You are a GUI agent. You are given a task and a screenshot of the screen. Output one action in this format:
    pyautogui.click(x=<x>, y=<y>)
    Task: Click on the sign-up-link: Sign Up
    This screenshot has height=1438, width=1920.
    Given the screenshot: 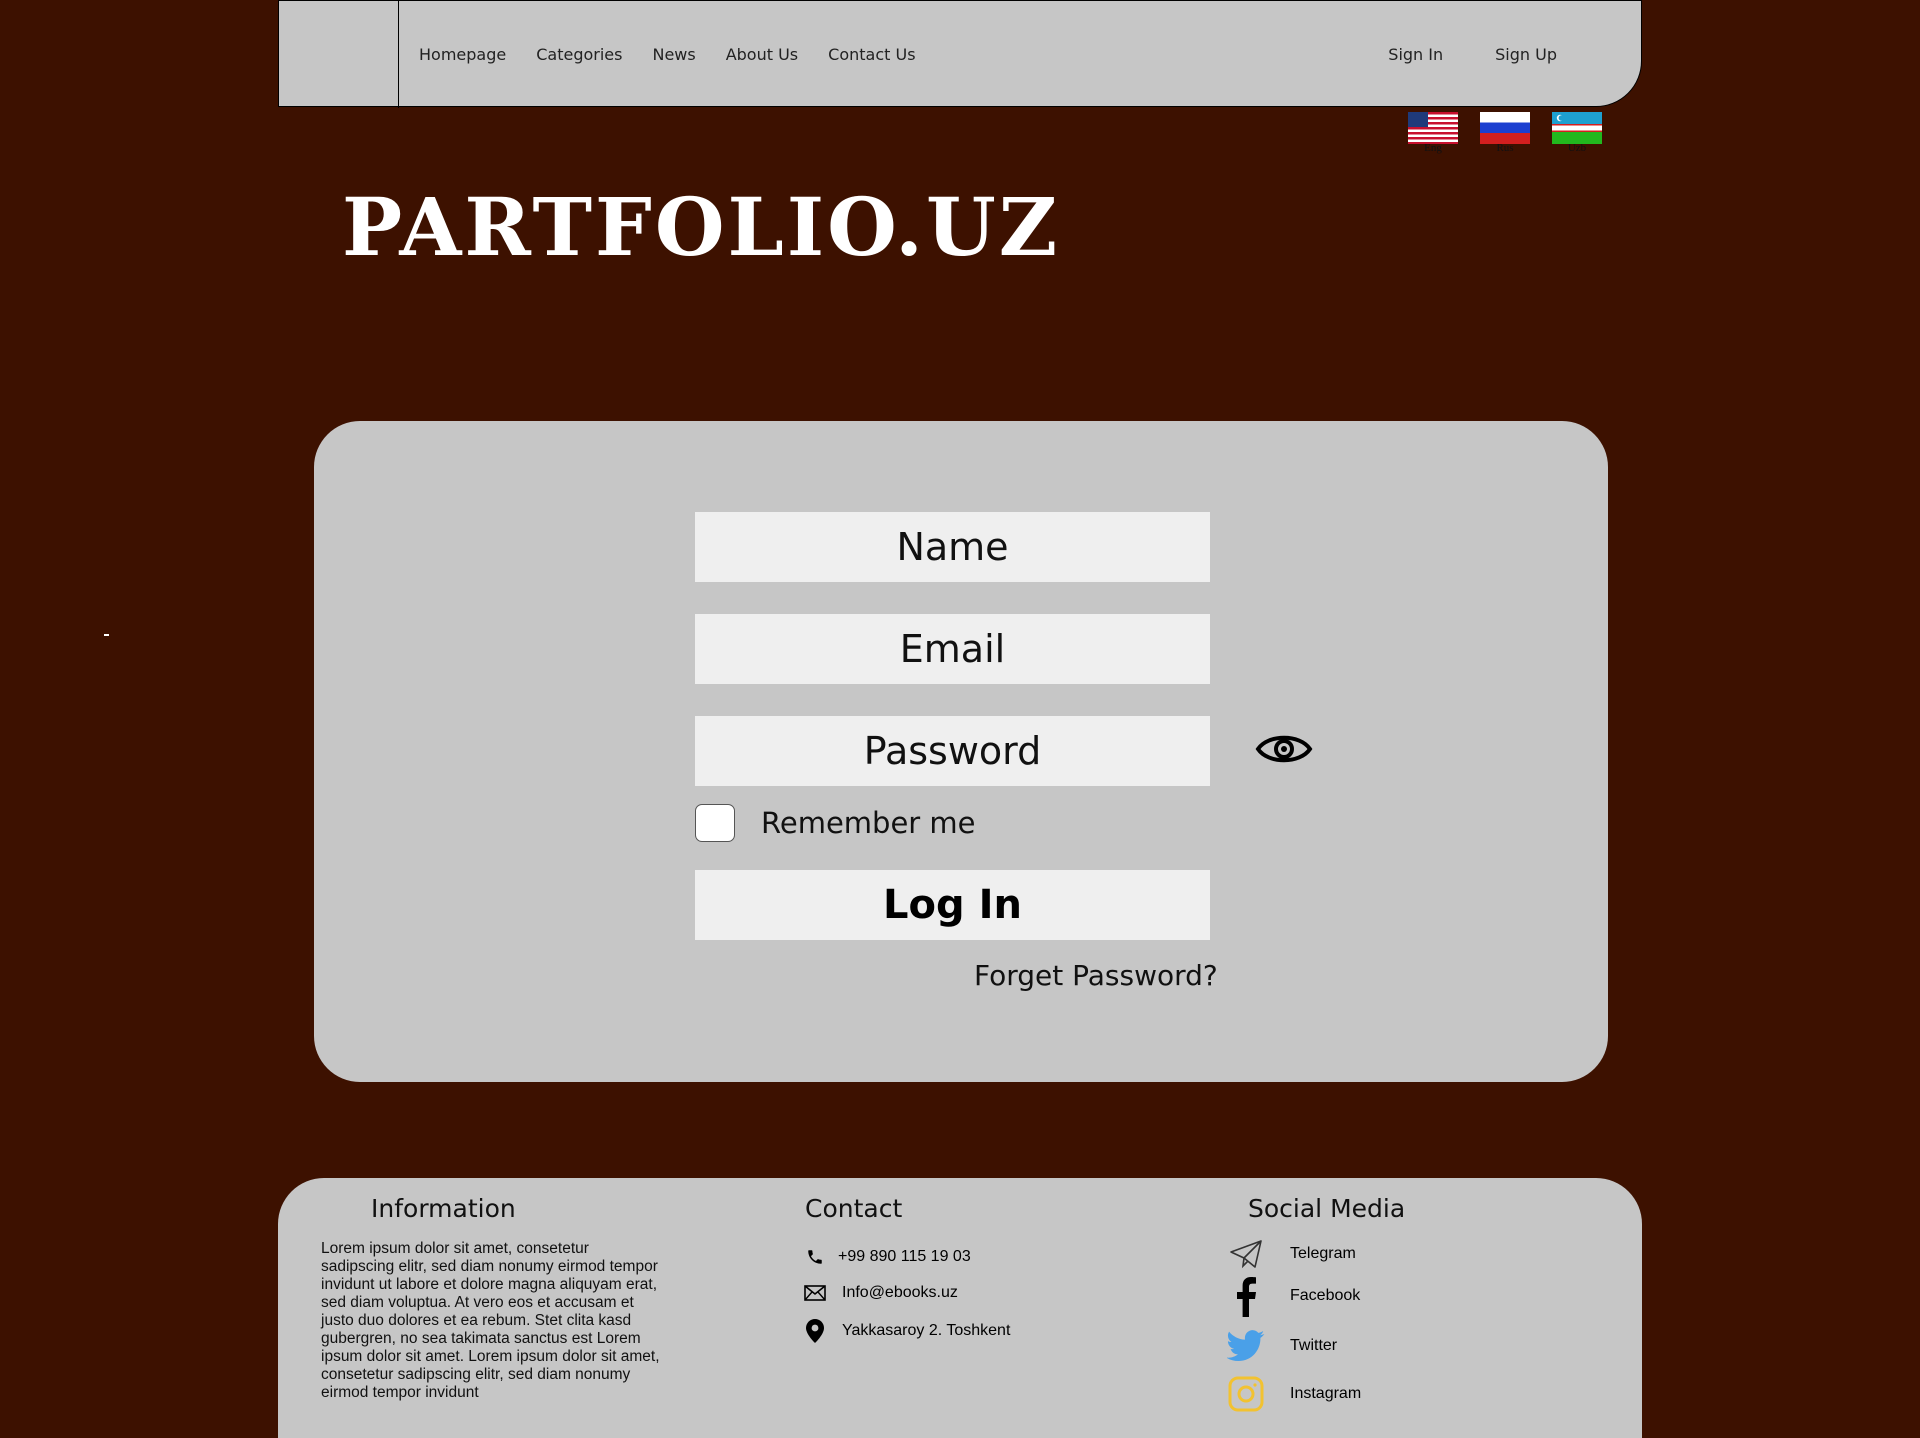 What is the action you would take?
    pyautogui.click(x=1526, y=54)
    